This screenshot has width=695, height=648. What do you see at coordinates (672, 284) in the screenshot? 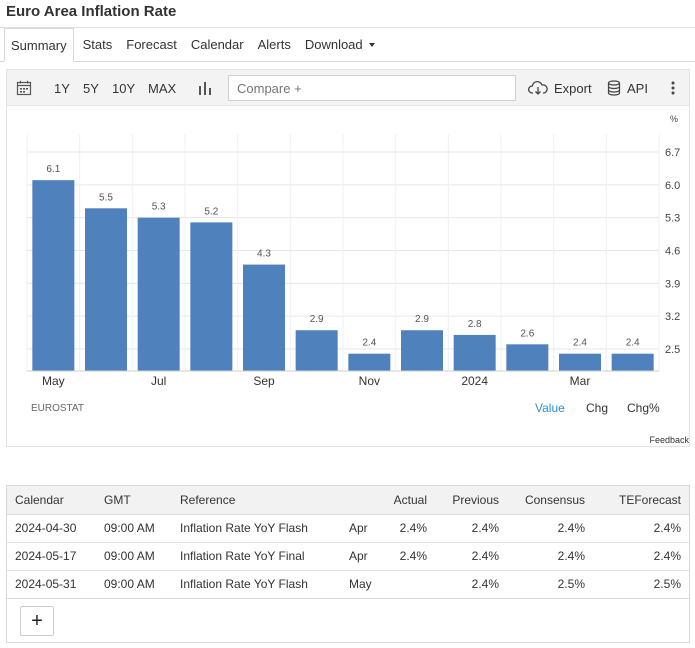
I see `y-tick-label: 3.9` at bounding box center [672, 284].